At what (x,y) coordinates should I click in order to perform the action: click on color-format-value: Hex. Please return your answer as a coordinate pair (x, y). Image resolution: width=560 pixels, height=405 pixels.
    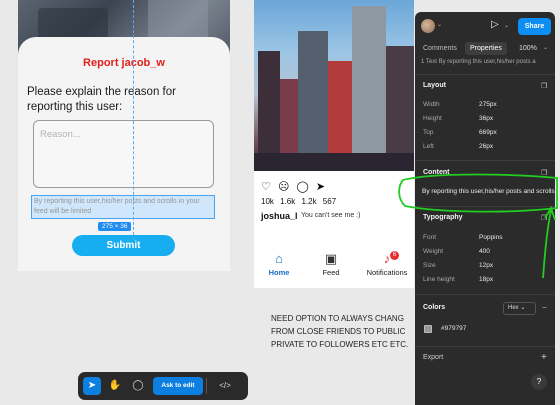
    Looking at the image, I should click on (513, 308).